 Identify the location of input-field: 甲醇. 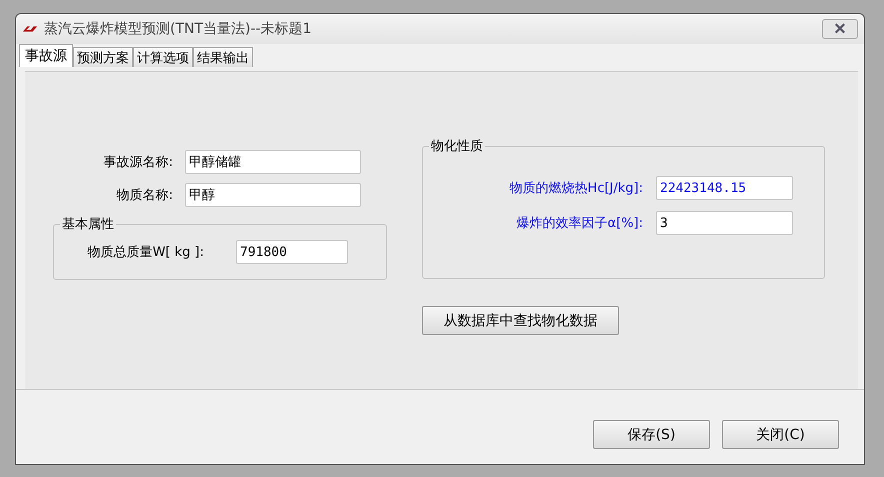
(273, 195).